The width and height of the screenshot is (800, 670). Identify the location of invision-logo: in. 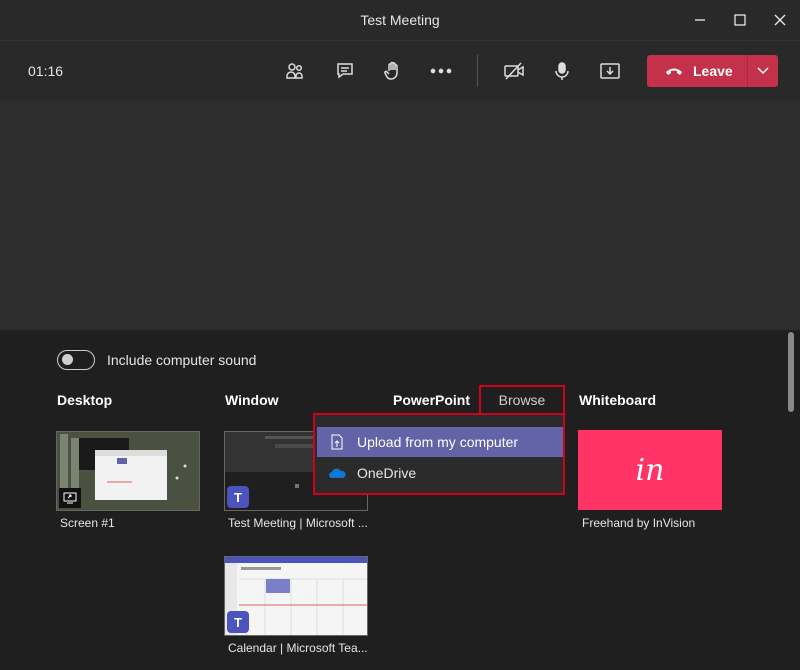
(650, 470).